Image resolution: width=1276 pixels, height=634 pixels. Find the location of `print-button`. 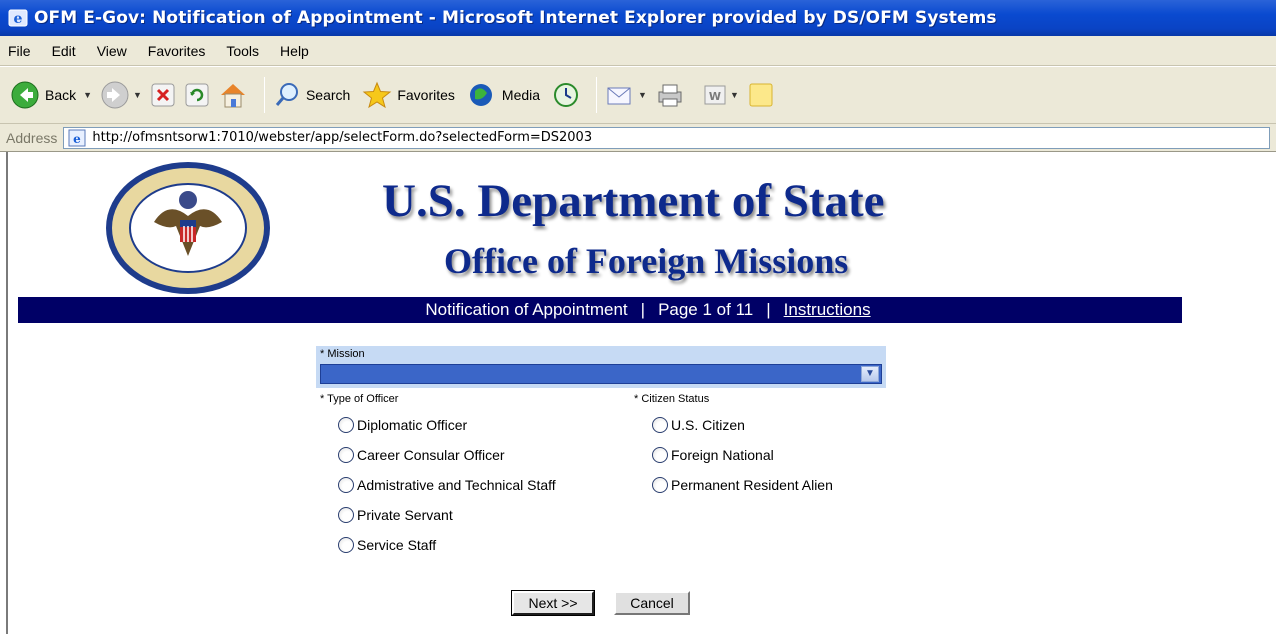

print-button is located at coordinates (670, 95).